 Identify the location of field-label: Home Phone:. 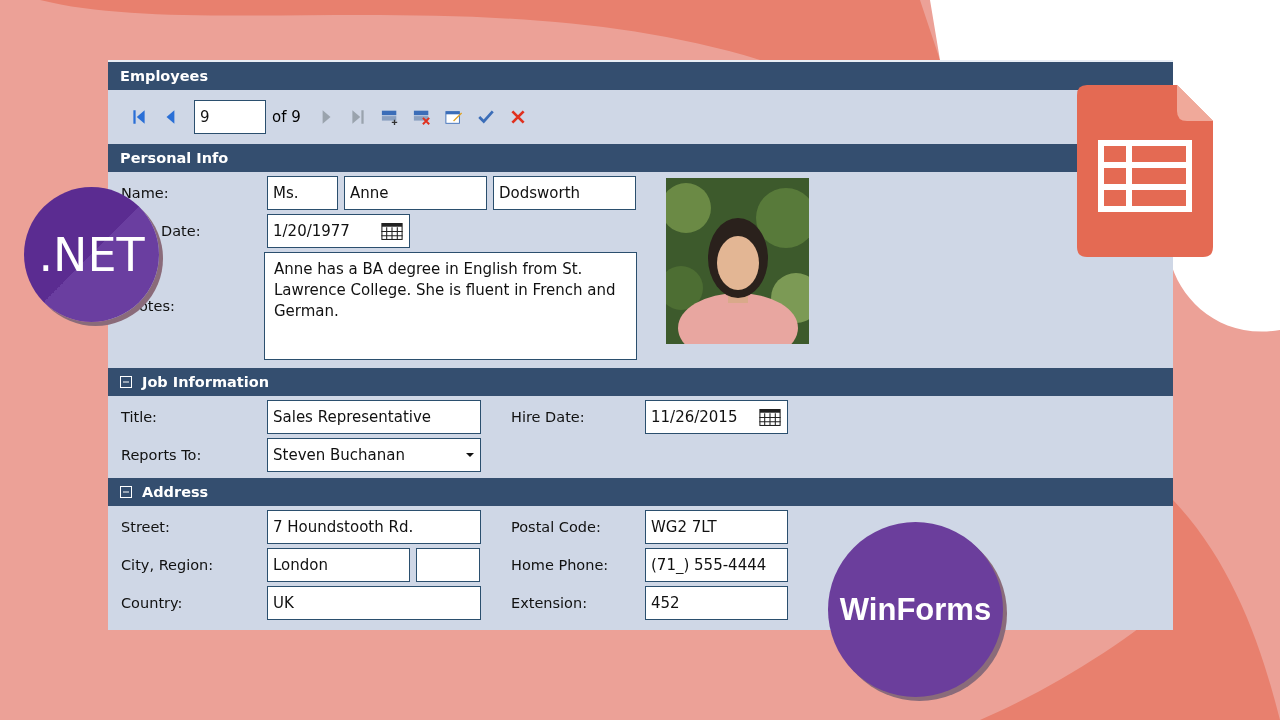
(560, 565).